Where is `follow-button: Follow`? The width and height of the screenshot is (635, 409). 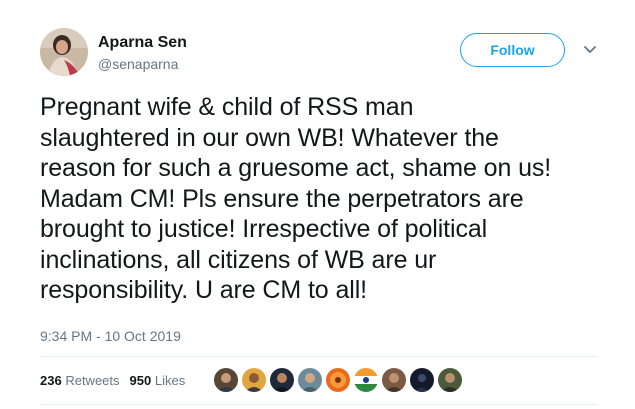 follow-button: Follow is located at coordinates (512, 50).